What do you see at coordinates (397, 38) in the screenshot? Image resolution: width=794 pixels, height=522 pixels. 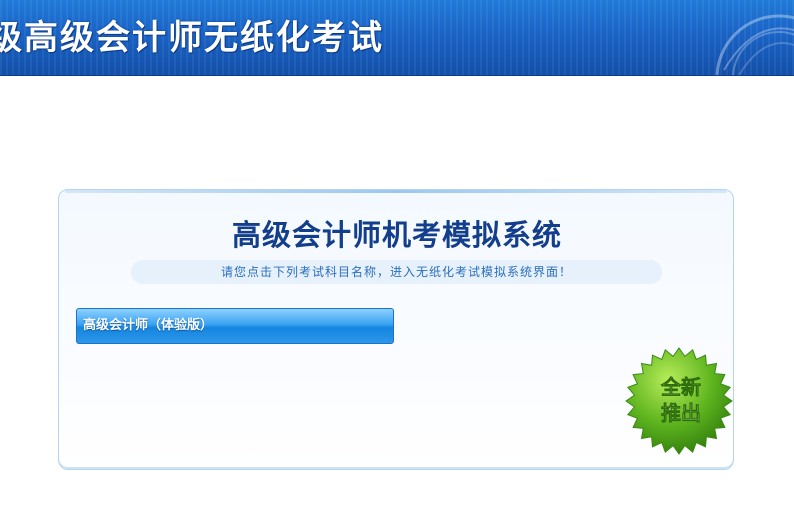 I see `header-banner: 级高级会计师无纸化考试` at bounding box center [397, 38].